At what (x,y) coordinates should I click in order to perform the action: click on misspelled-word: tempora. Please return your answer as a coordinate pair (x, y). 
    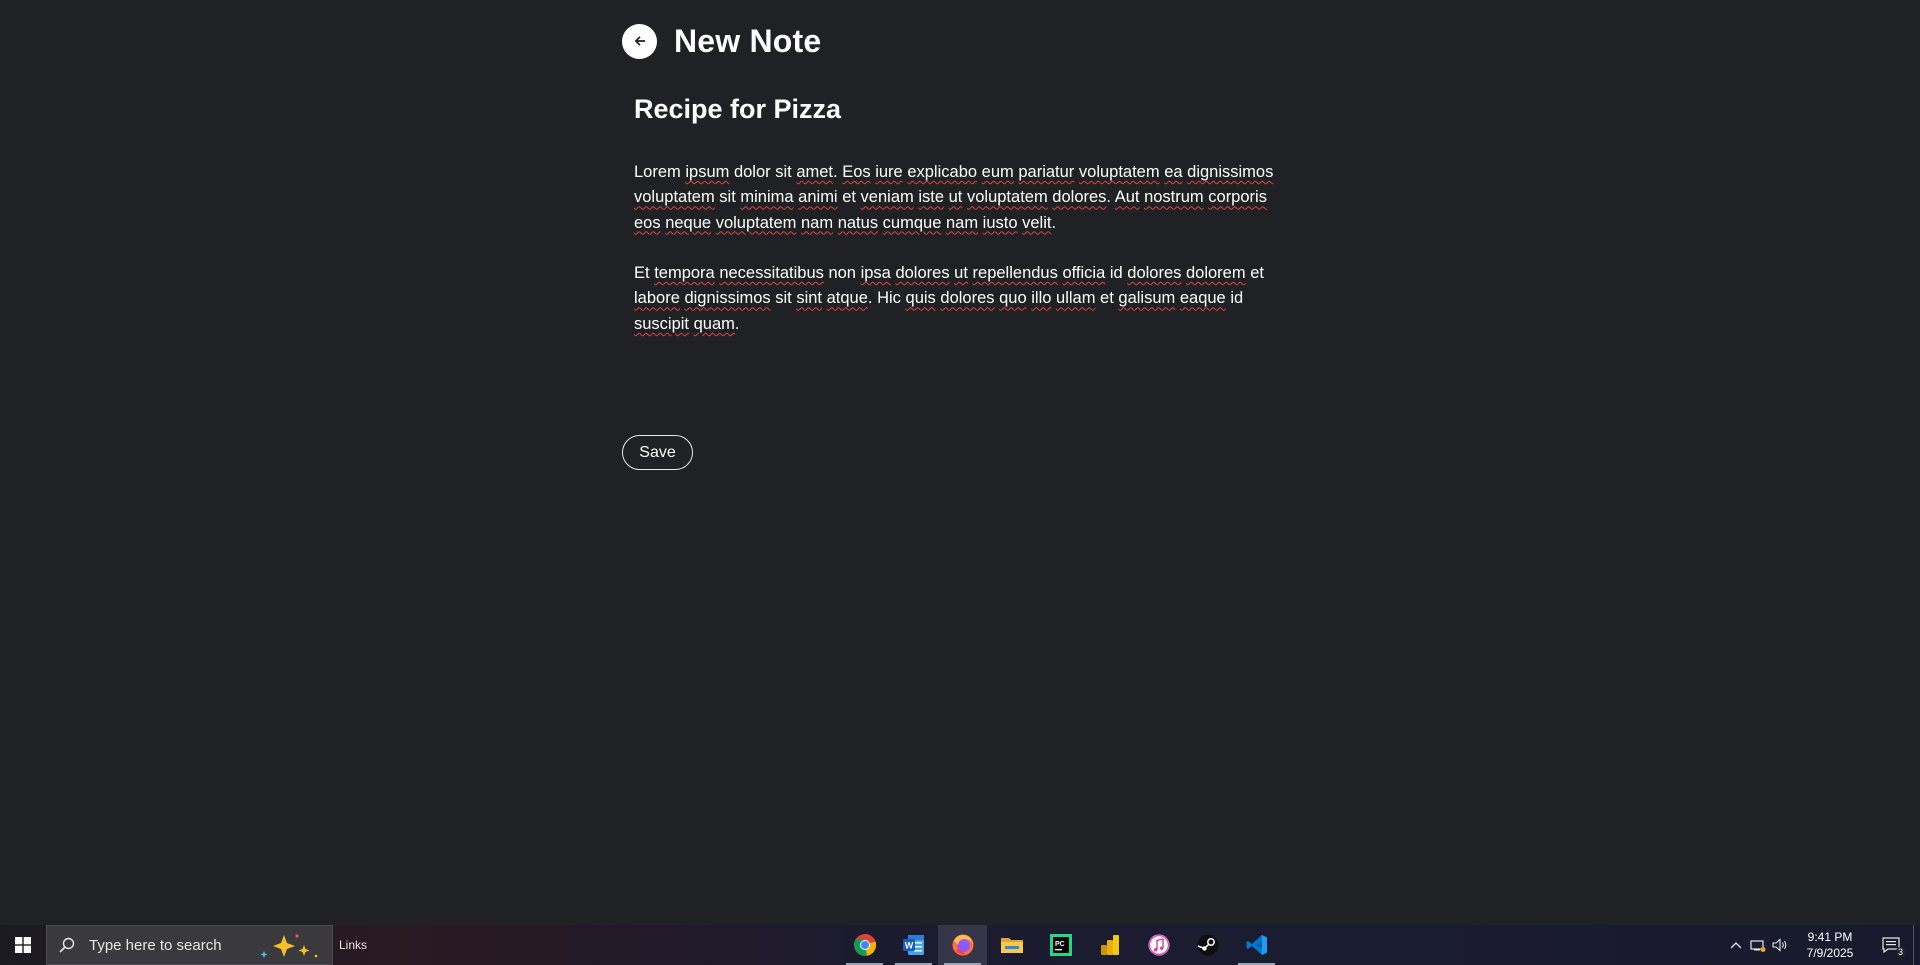
    Looking at the image, I should click on (684, 273).